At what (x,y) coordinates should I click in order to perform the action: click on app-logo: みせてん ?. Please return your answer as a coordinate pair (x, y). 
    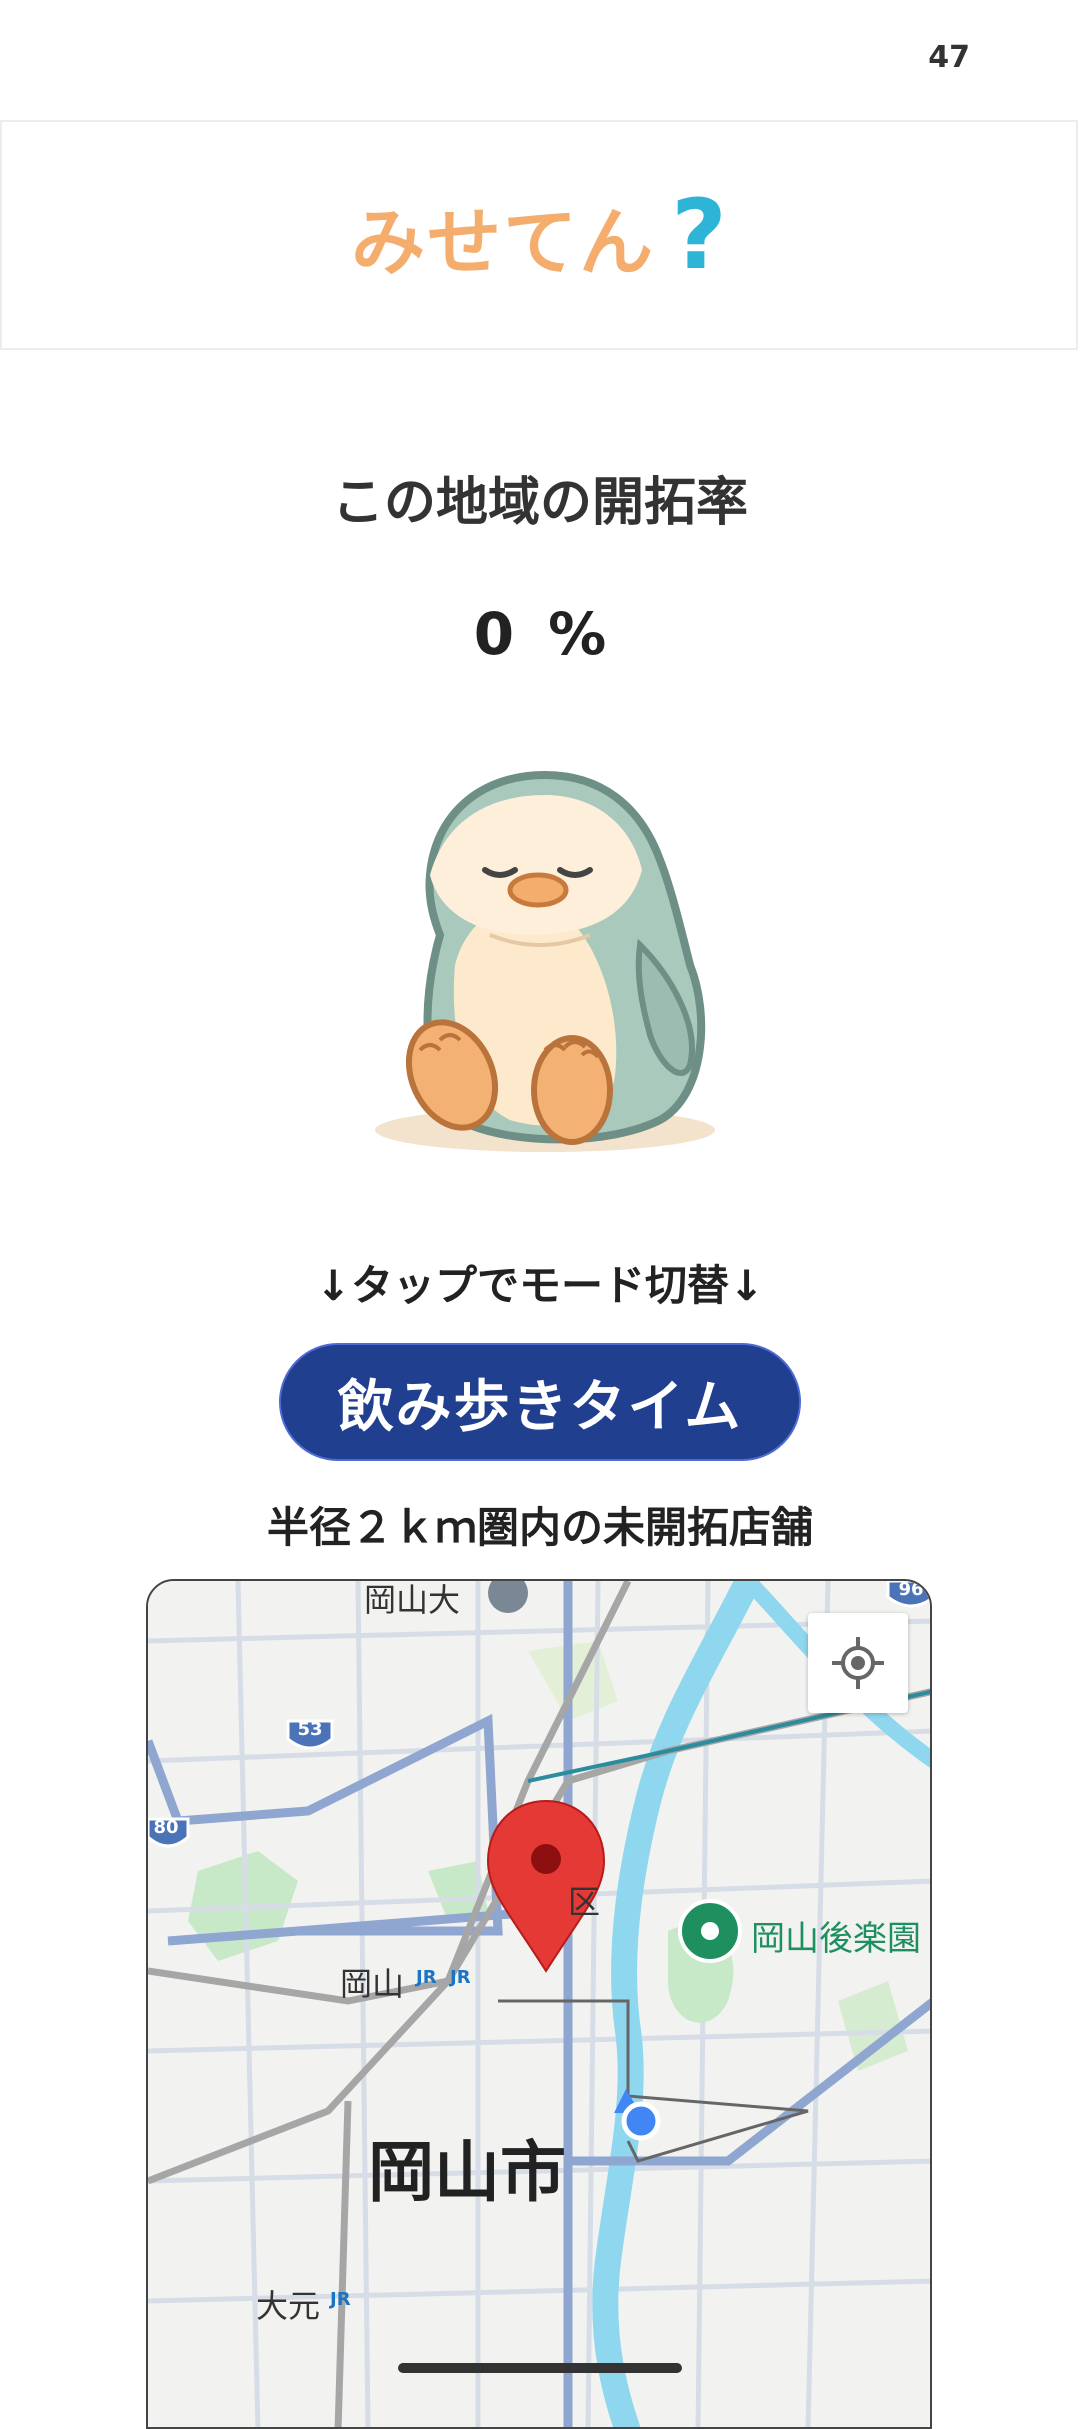
    Looking at the image, I should click on (539, 235).